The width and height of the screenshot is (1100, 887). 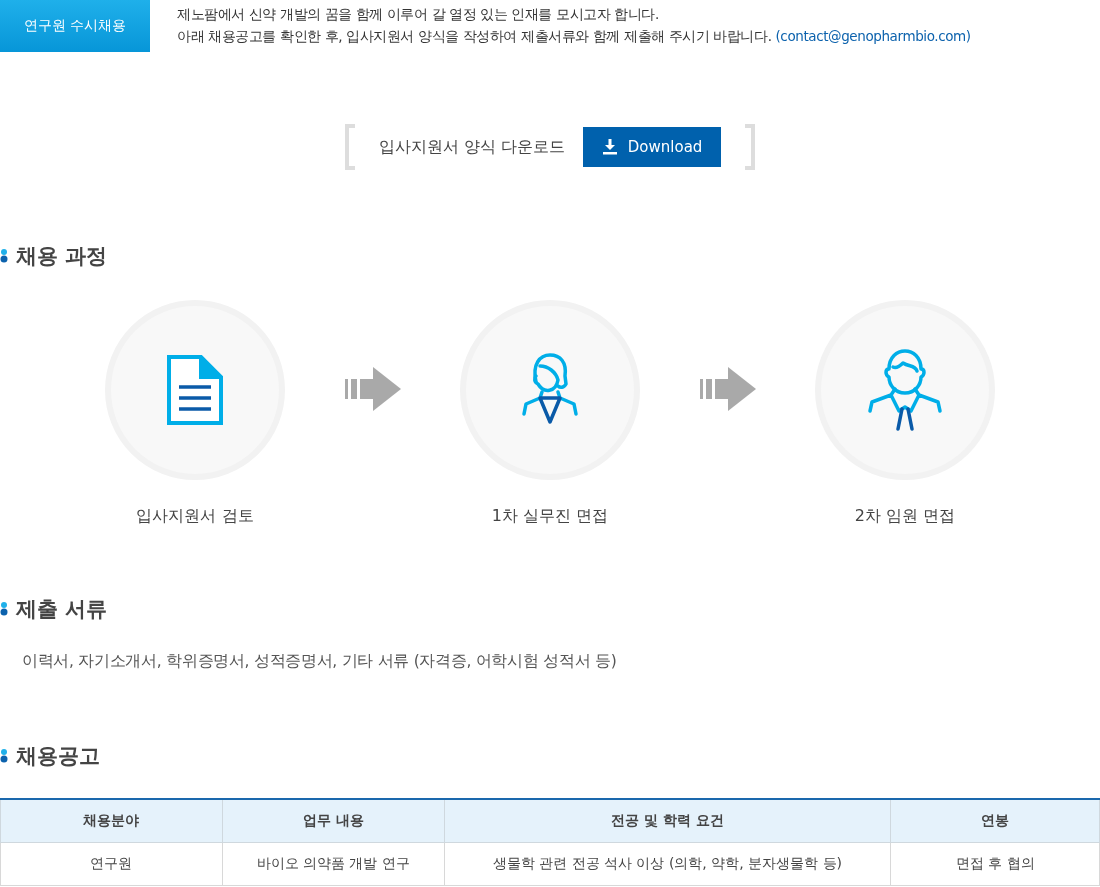 What do you see at coordinates (75, 26) in the screenshot?
I see `category-badge: 연구원 수시채용` at bounding box center [75, 26].